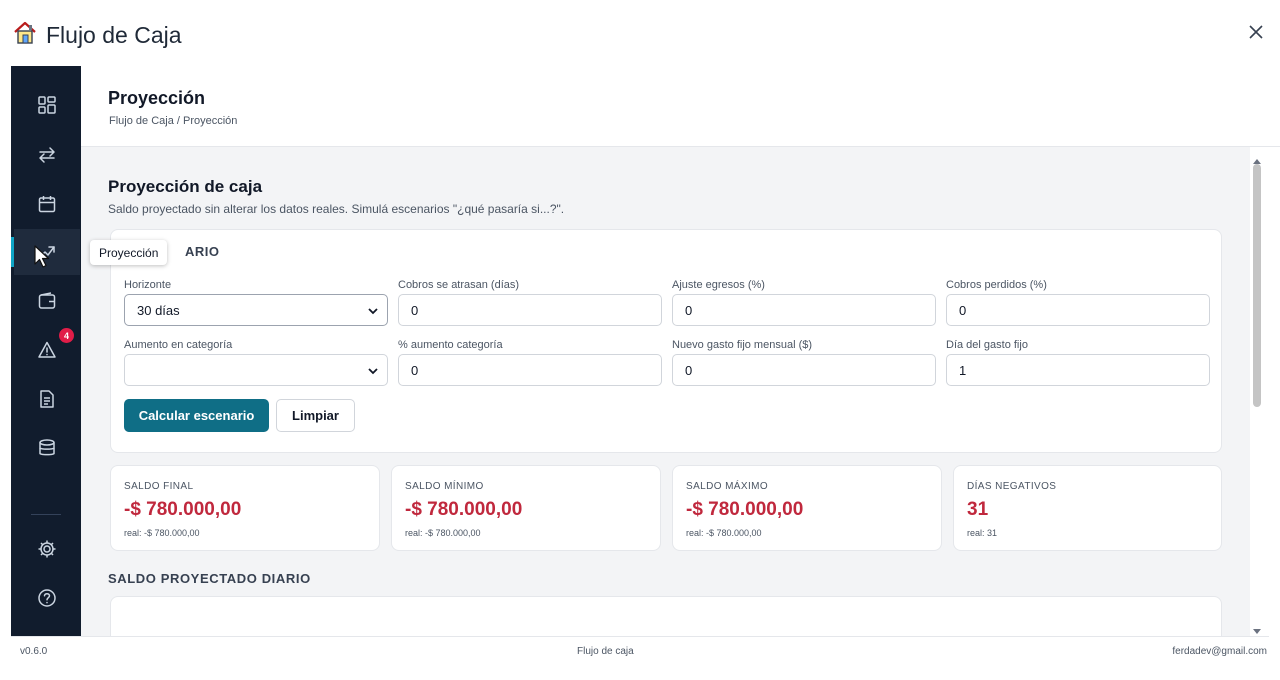 The height and width of the screenshot is (680, 1280). What do you see at coordinates (987, 345) in the screenshot?
I see `expense-day-label: Día del gasto fijo` at bounding box center [987, 345].